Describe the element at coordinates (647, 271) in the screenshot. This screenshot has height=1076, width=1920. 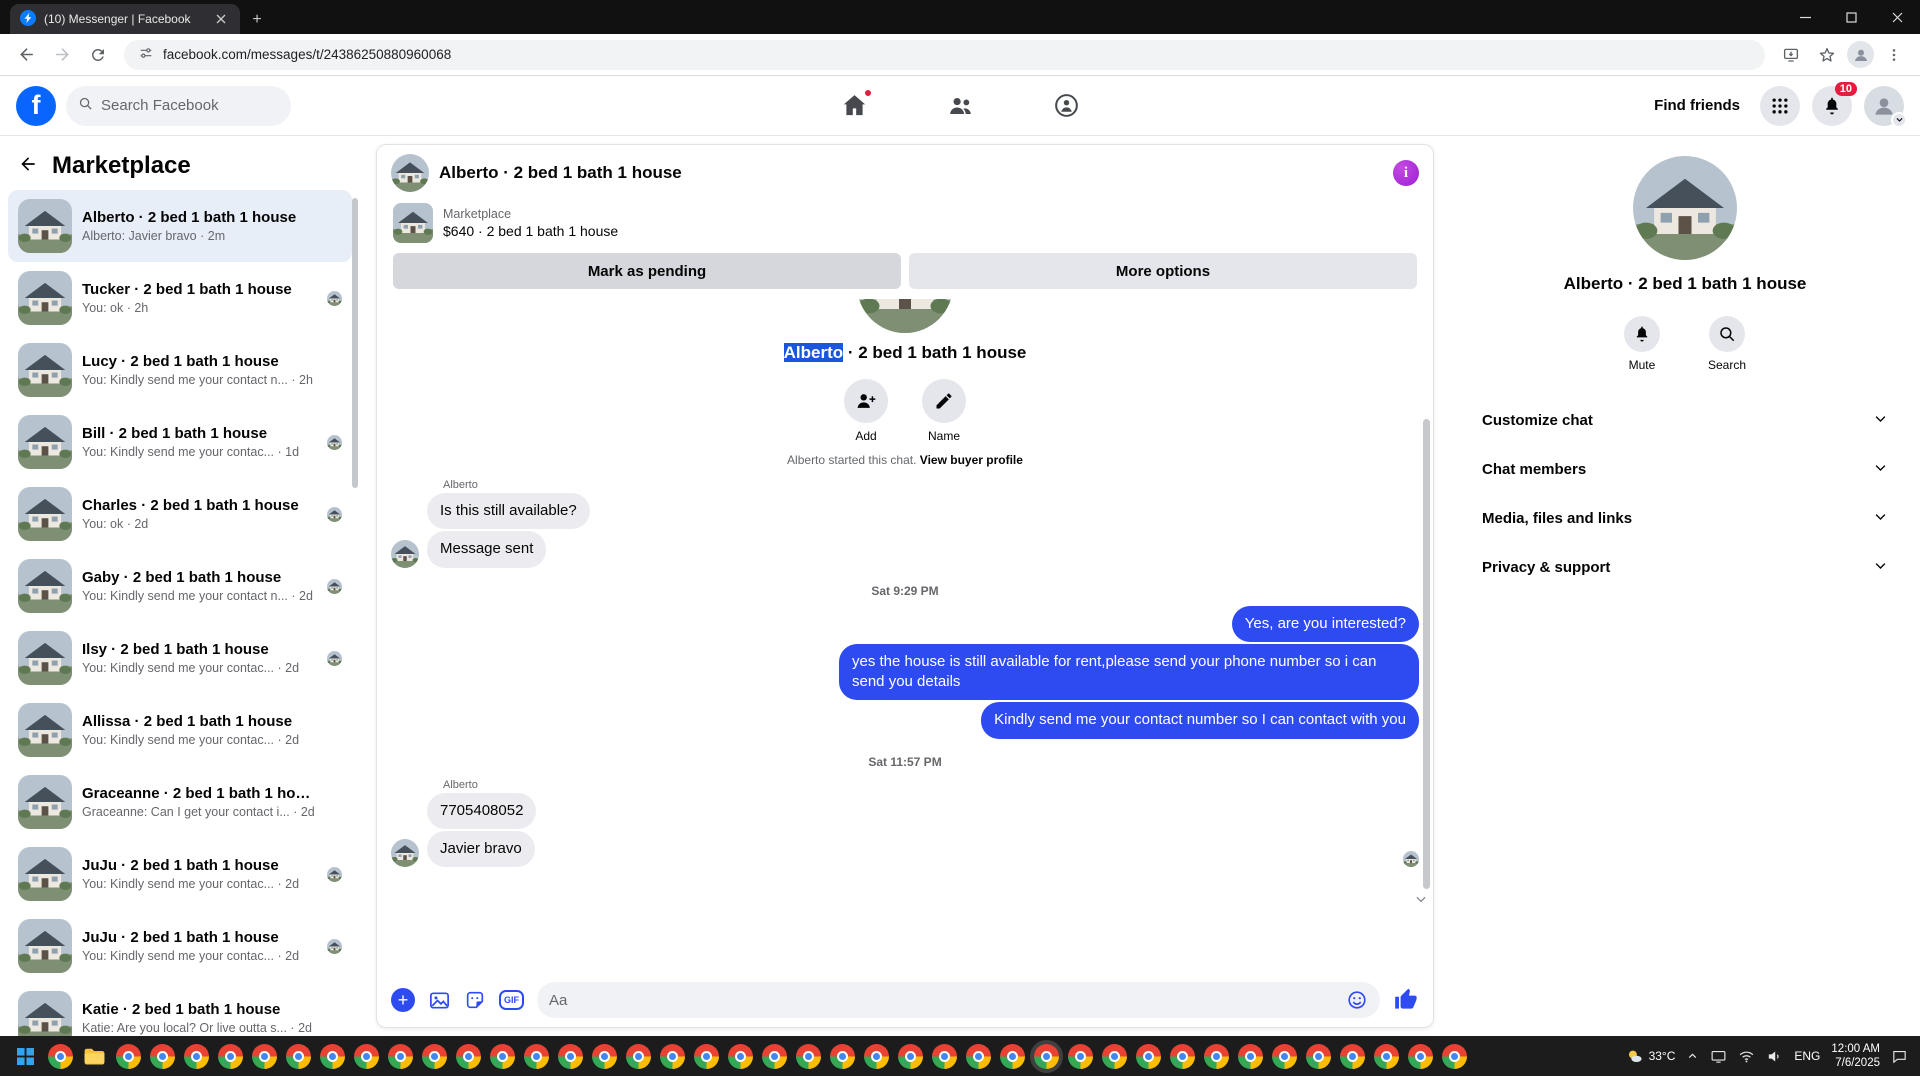
I see `mark-as-pending-button: Mark as pending` at that location.